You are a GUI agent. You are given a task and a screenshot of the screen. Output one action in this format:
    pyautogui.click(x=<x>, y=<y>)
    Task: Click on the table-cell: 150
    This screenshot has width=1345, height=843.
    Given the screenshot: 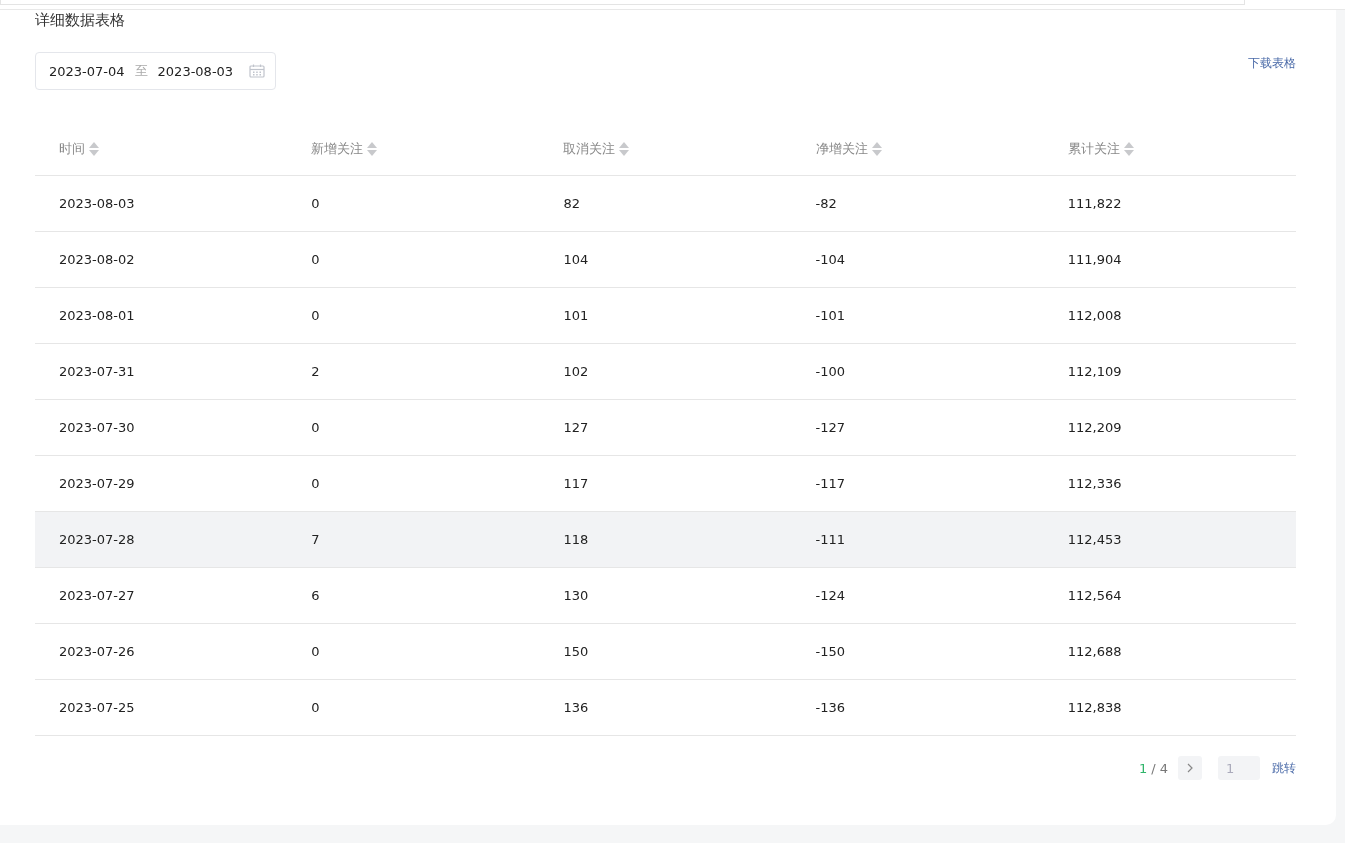 What is the action you would take?
    pyautogui.click(x=576, y=651)
    